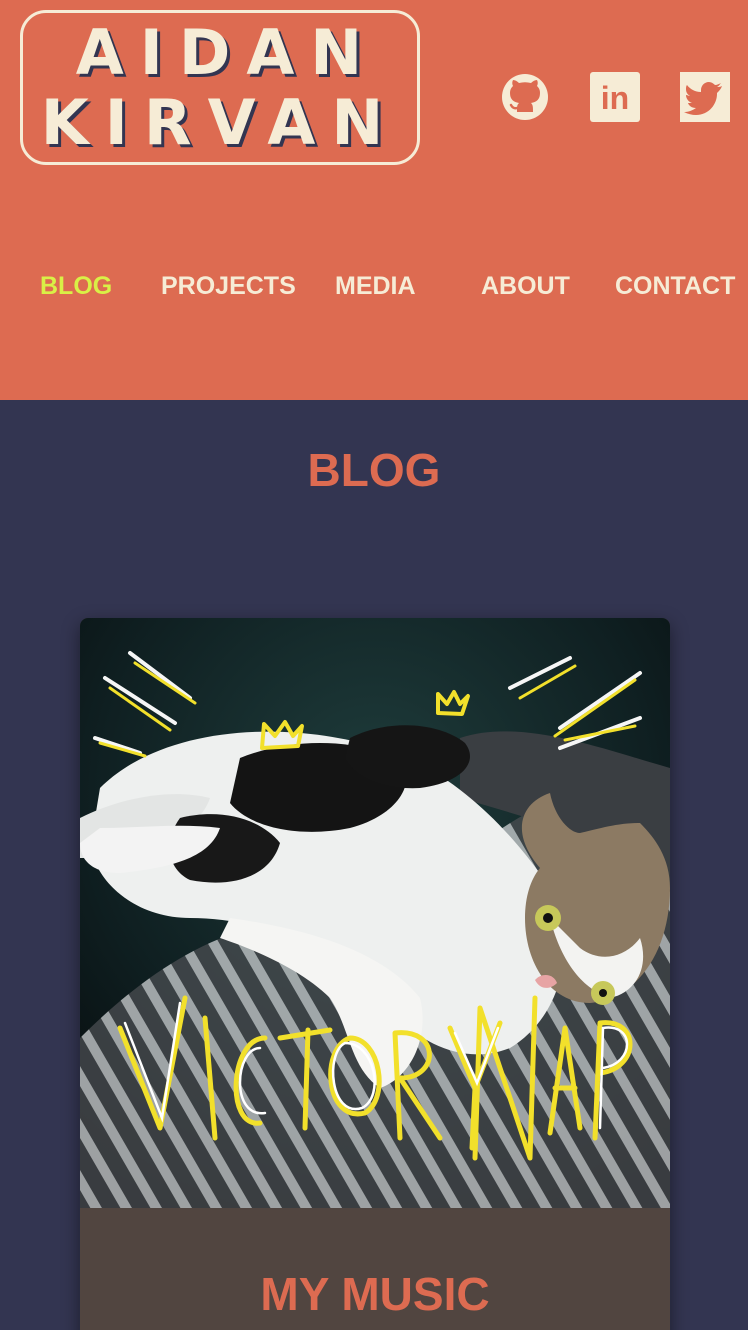 This screenshot has width=748, height=1330. What do you see at coordinates (228, 286) in the screenshot?
I see `nav-item-projects: PROJECTS` at bounding box center [228, 286].